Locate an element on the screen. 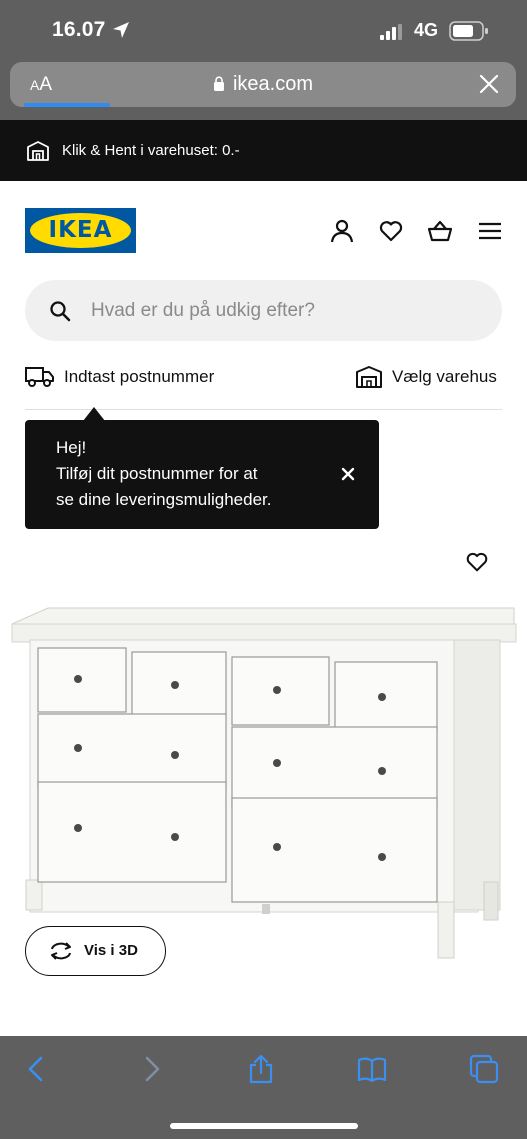 This screenshot has height=1139, width=527. status-time: 16.07 is located at coordinates (79, 29).